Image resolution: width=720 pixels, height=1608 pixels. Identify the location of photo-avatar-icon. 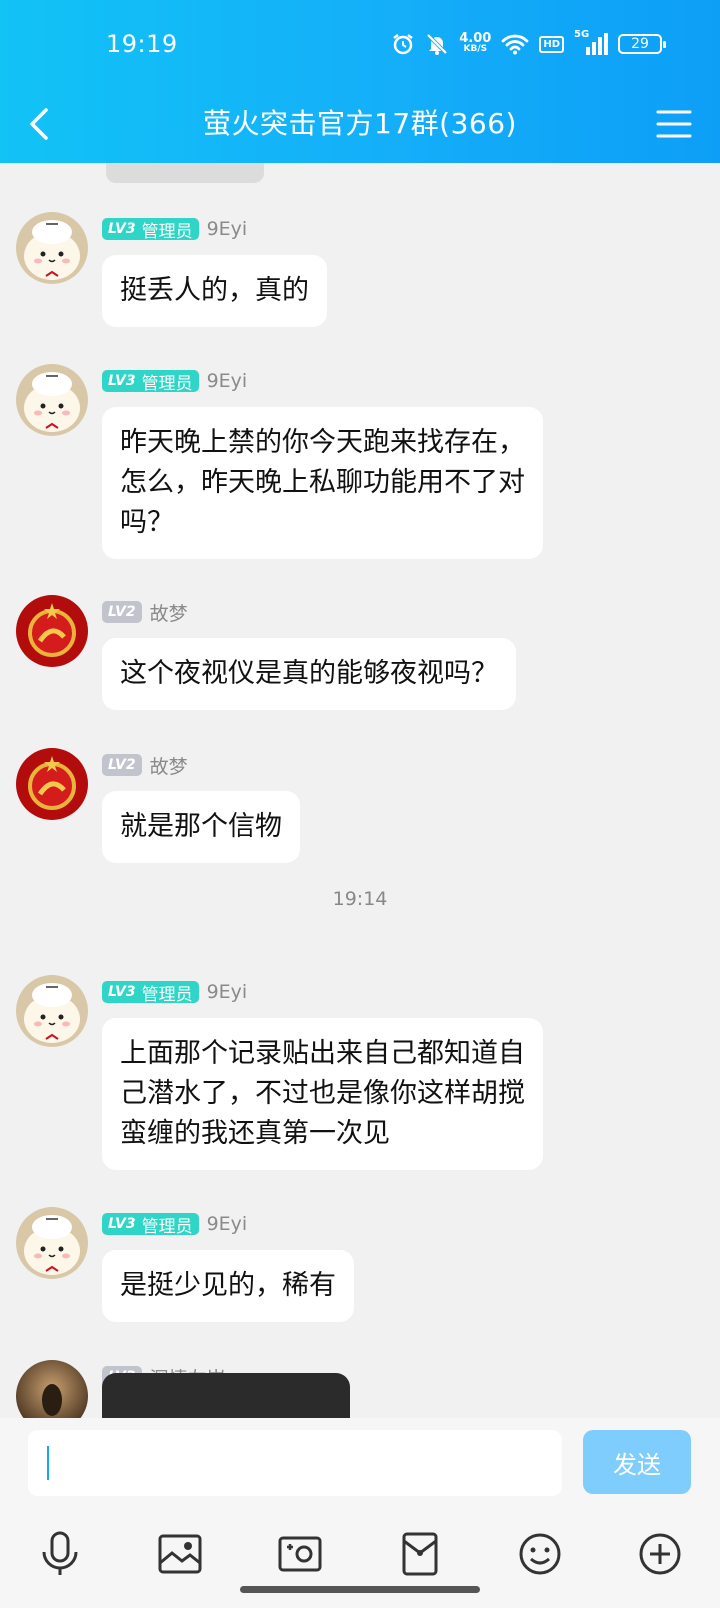
(52, 1389).